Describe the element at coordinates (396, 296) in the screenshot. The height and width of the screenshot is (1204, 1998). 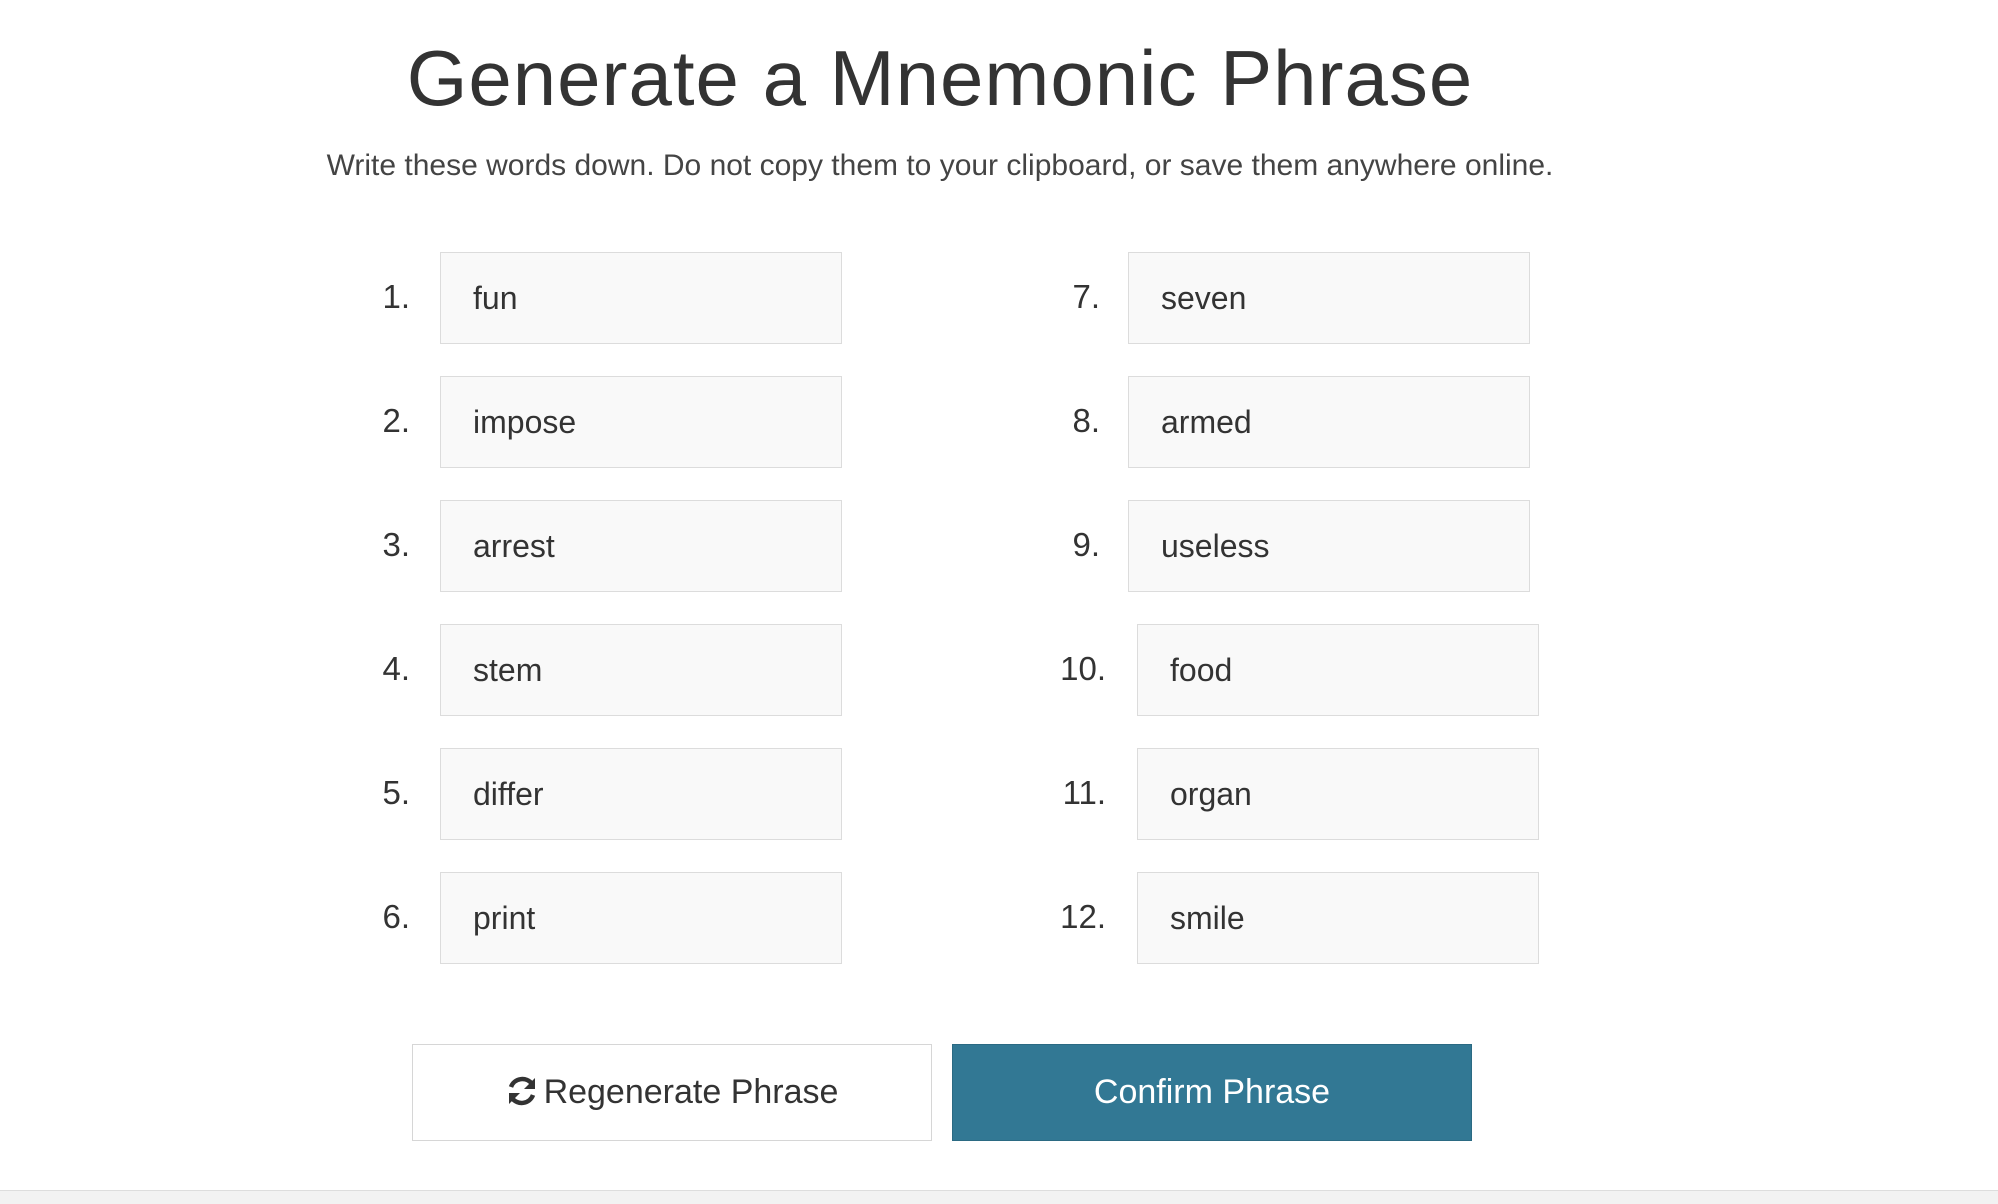
I see `word-number: 1.` at that location.